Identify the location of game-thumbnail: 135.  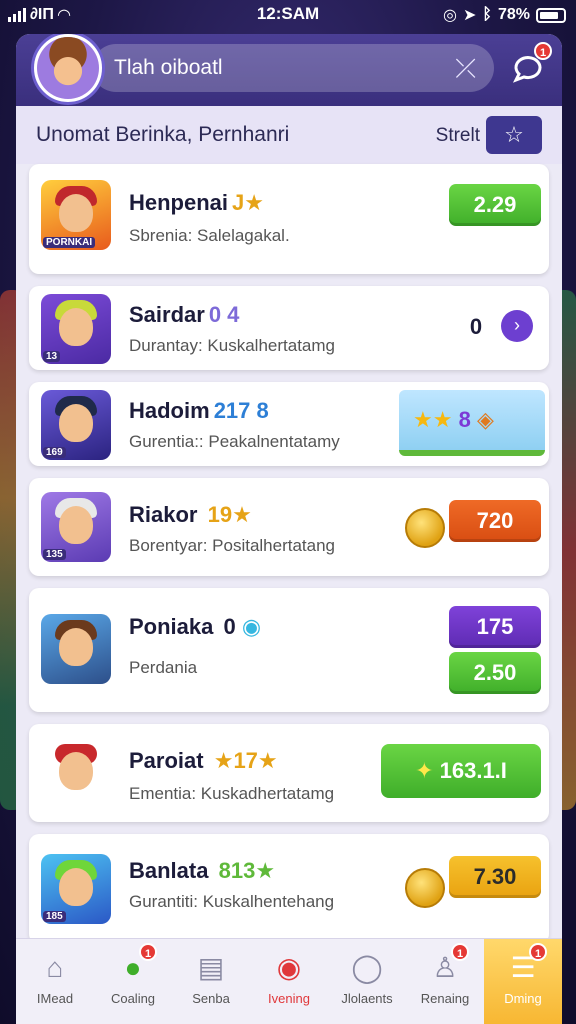
(76, 527).